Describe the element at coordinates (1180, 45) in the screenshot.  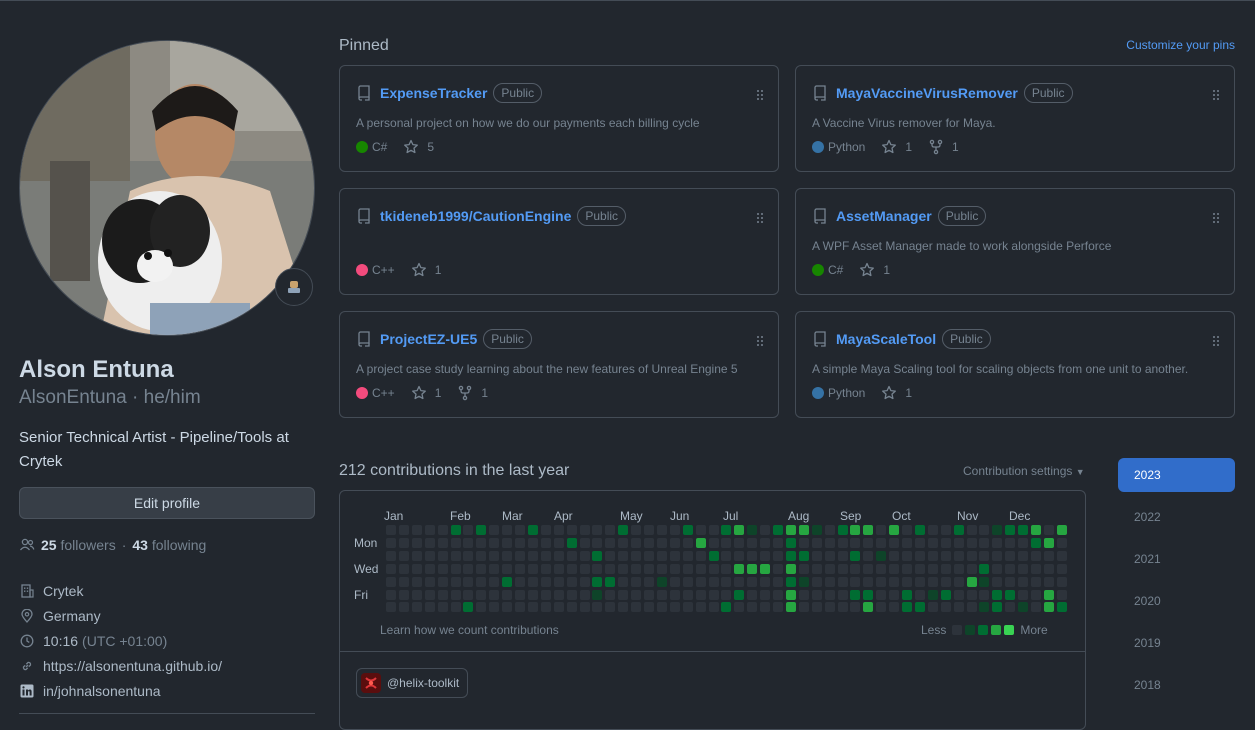
I see `customize-pins-link: Customize your pins` at that location.